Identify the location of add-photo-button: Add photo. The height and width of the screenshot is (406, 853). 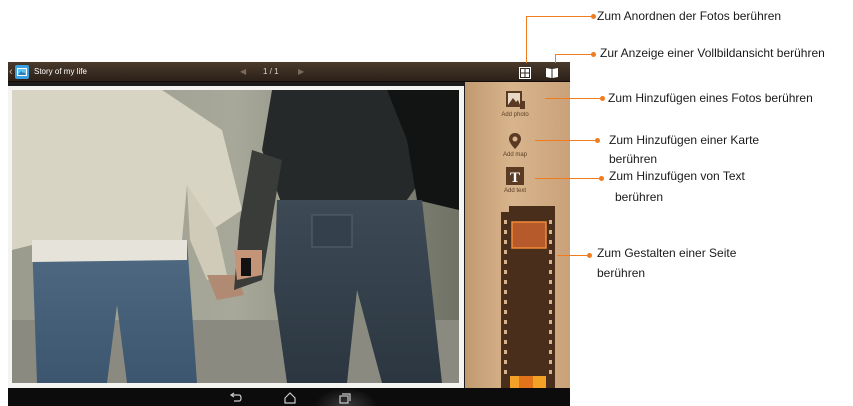
(515, 104).